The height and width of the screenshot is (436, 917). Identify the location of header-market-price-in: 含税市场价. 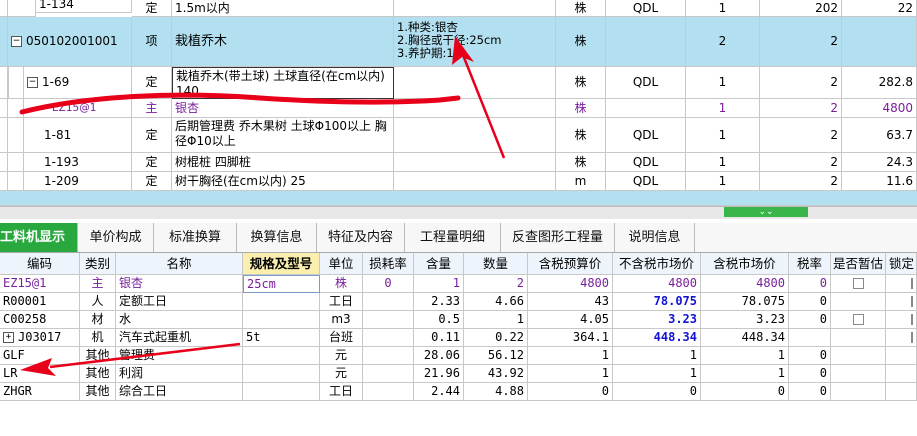
(745, 264).